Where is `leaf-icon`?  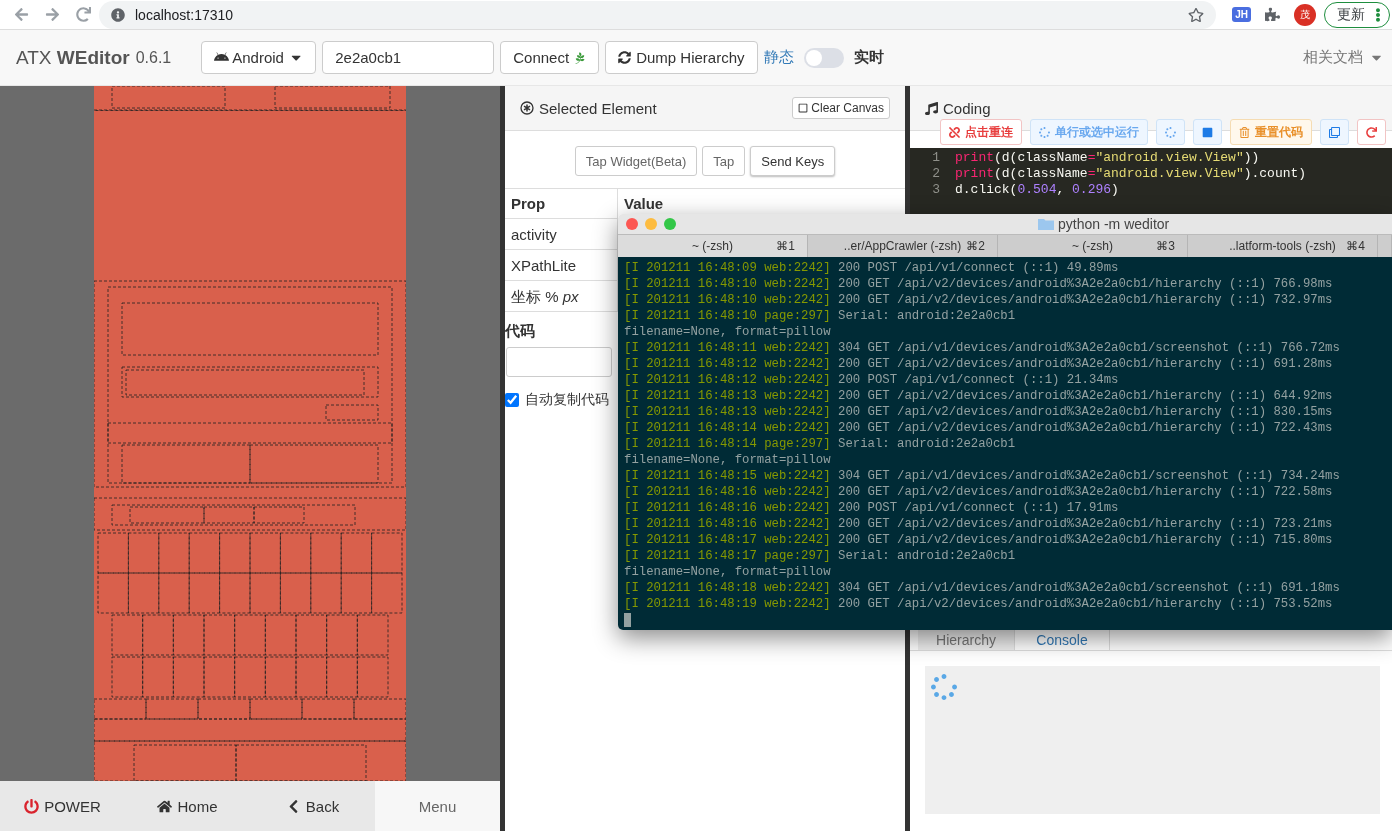
leaf-icon is located at coordinates (580, 57).